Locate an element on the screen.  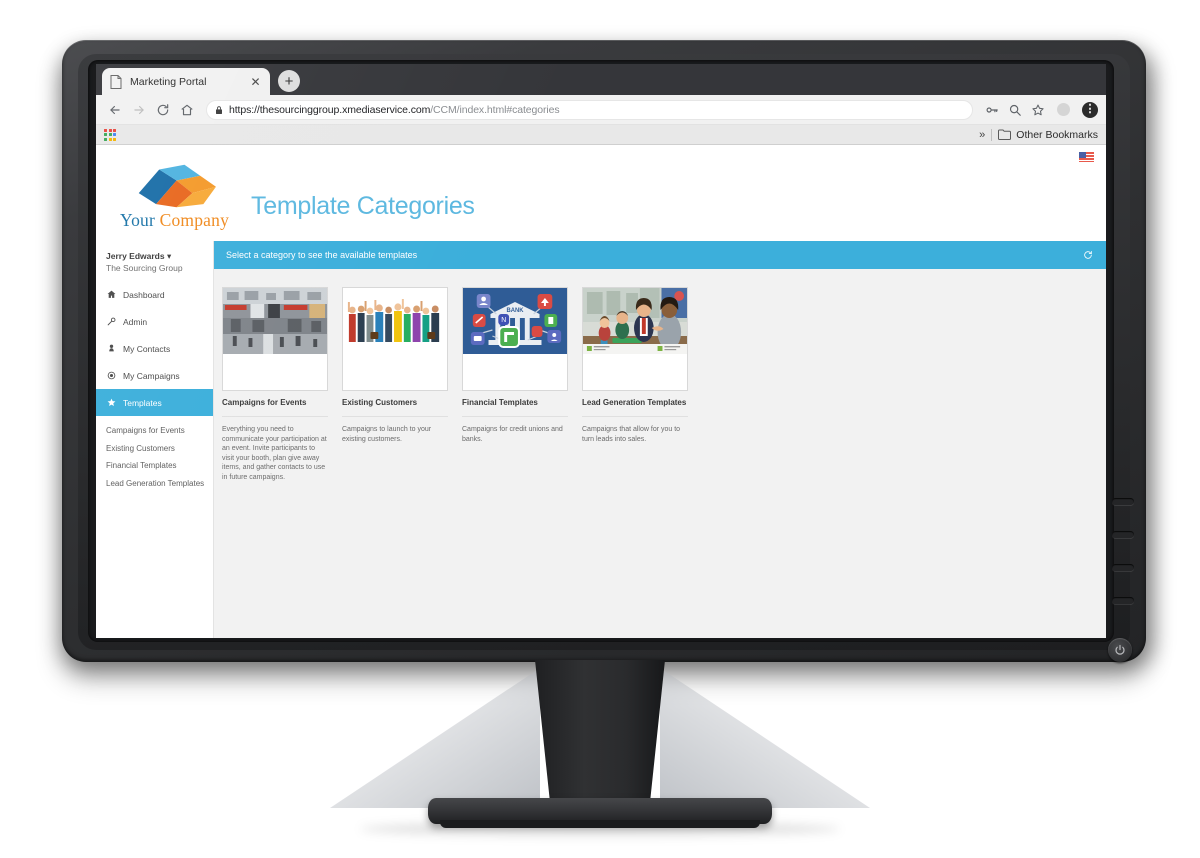
page-icon is located at coordinates (116, 81).